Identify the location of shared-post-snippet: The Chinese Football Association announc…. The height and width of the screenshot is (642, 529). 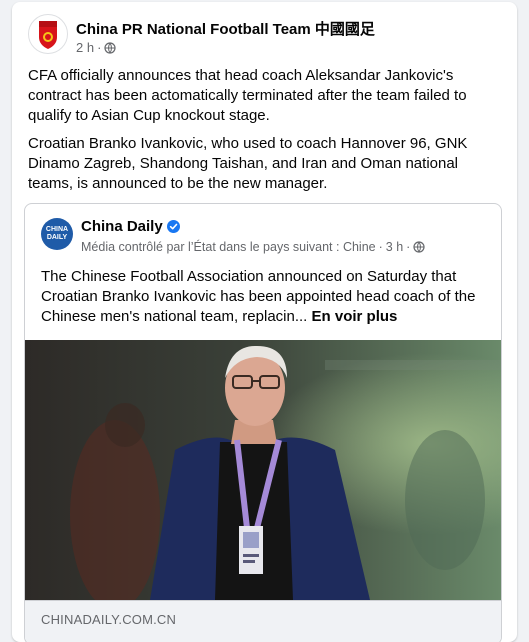
(258, 296).